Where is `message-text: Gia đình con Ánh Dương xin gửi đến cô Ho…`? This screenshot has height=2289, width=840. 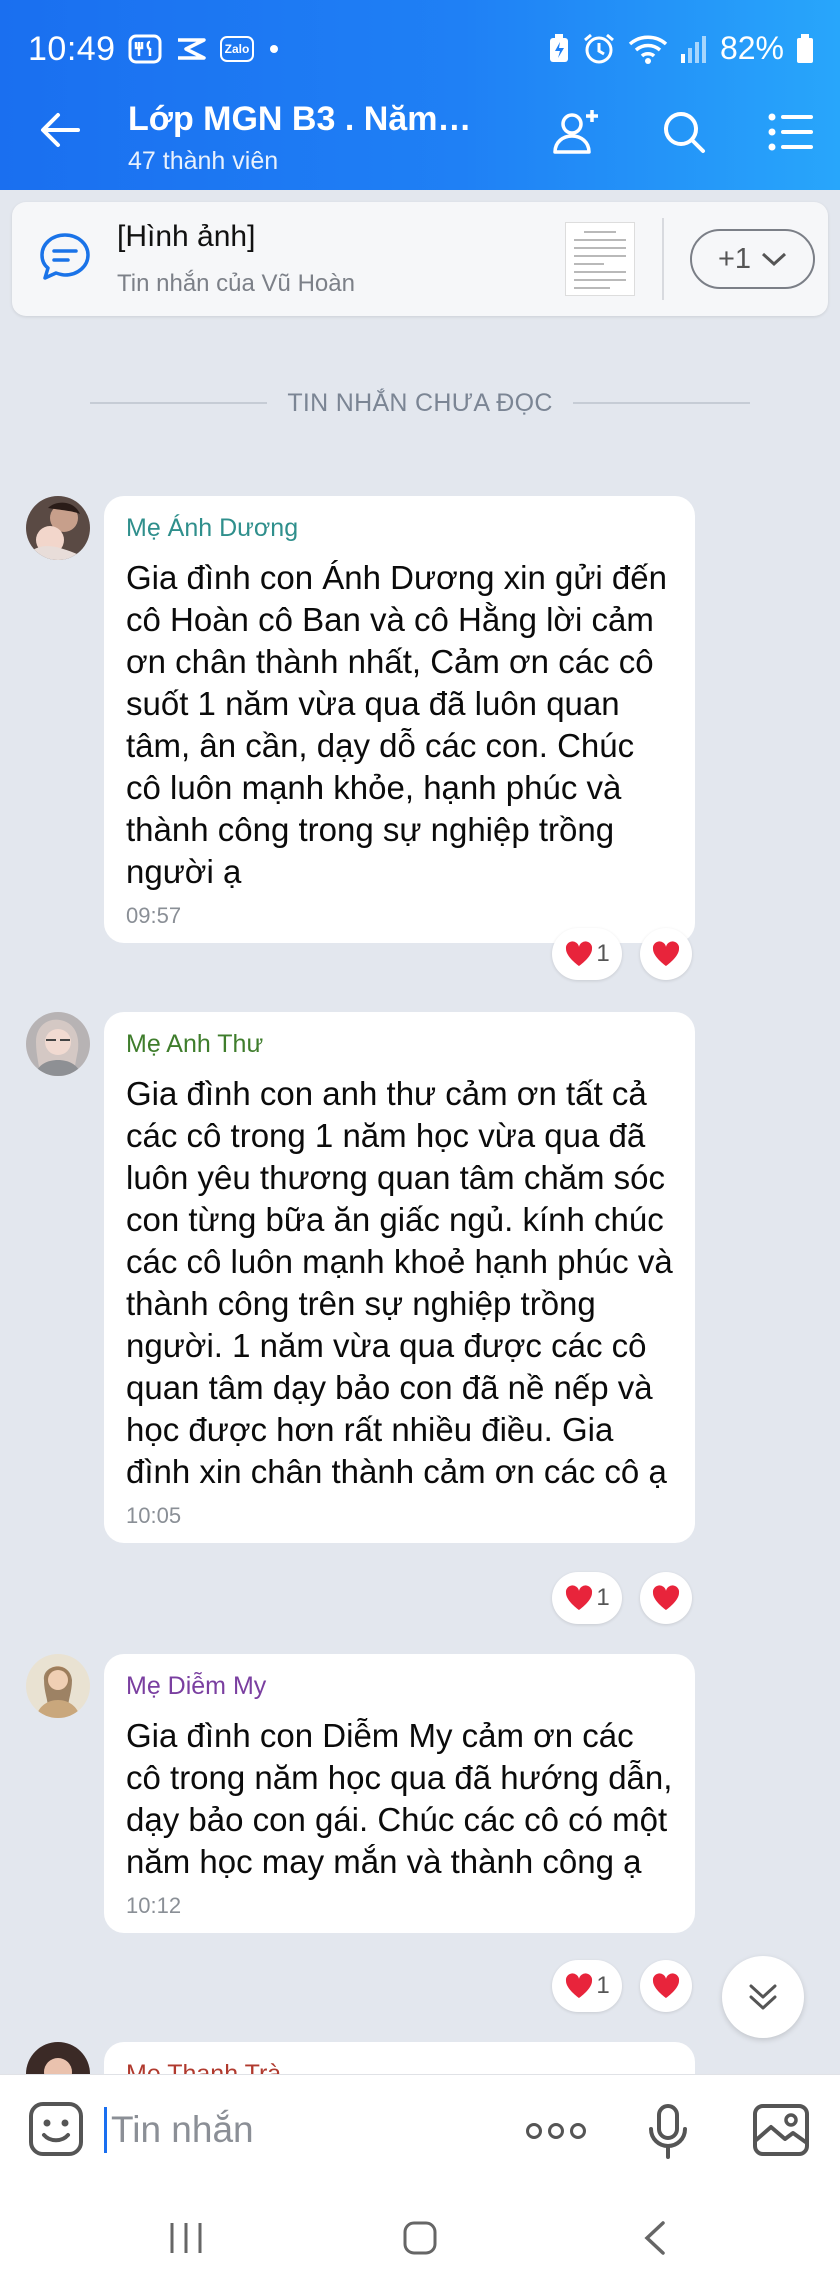 message-text: Gia đình con Ánh Dương xin gửi đến cô Ho… is located at coordinates (396, 724).